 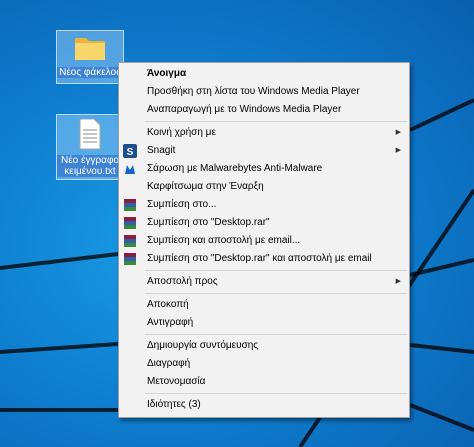 I want to click on svg-text: S, so click(x=130, y=152).